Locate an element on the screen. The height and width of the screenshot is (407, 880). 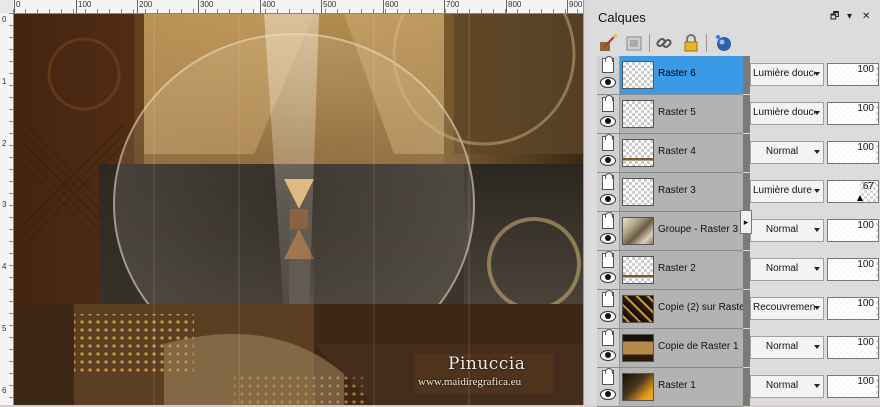
layer-row-main: Copie (2) sur Raster is located at coordinates (672, 309).